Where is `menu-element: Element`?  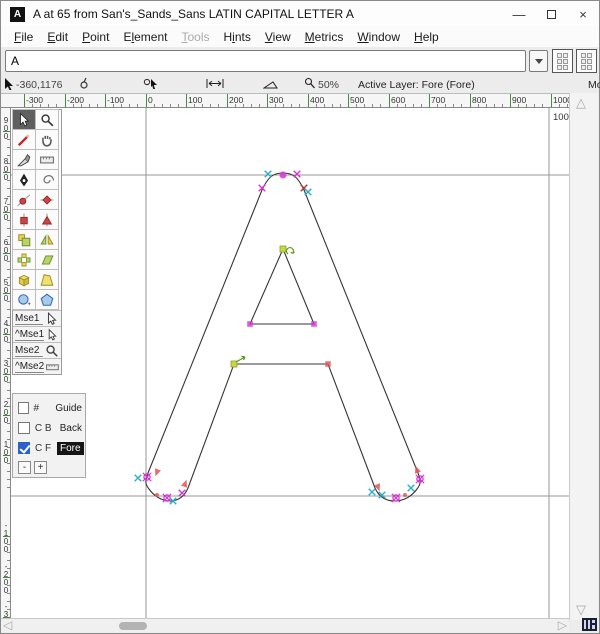
menu-element: Element is located at coordinates (145, 37).